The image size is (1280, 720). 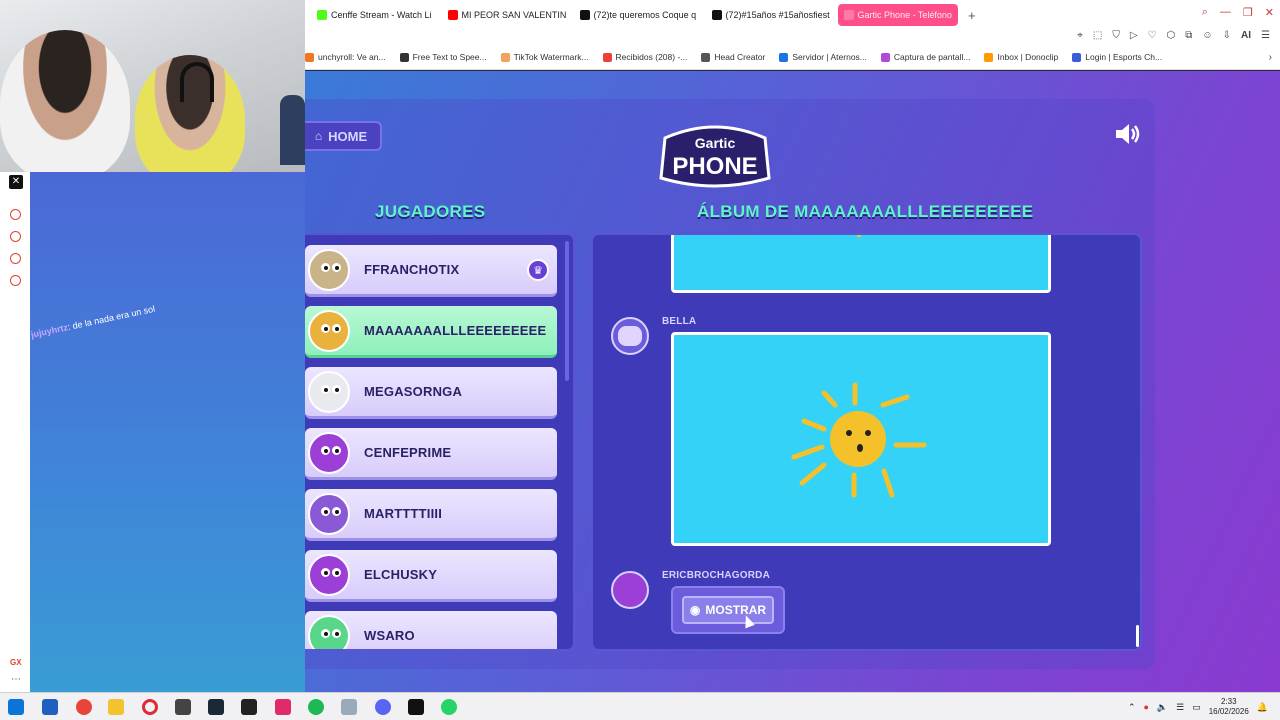 I want to click on heart-icon: ♡, so click(x=1152, y=35).